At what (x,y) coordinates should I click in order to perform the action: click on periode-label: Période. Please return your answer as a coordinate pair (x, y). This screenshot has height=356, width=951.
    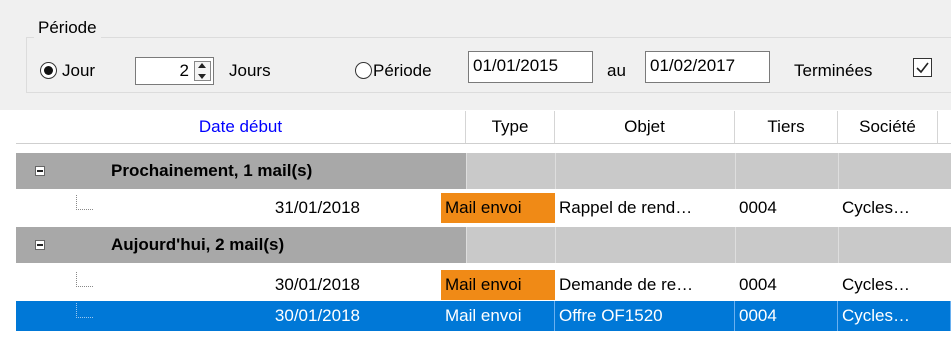
    Looking at the image, I should click on (402, 70).